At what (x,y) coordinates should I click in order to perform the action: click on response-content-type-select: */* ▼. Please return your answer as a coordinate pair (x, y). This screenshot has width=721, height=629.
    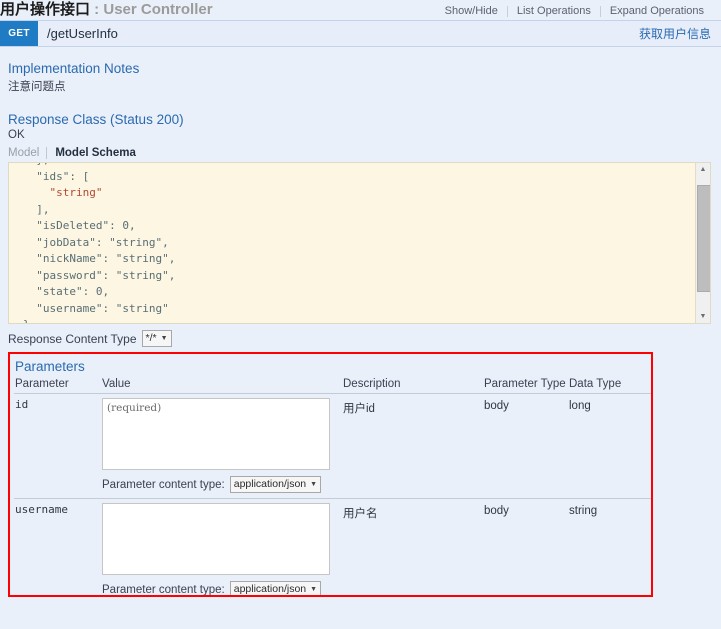
    Looking at the image, I should click on (156, 338).